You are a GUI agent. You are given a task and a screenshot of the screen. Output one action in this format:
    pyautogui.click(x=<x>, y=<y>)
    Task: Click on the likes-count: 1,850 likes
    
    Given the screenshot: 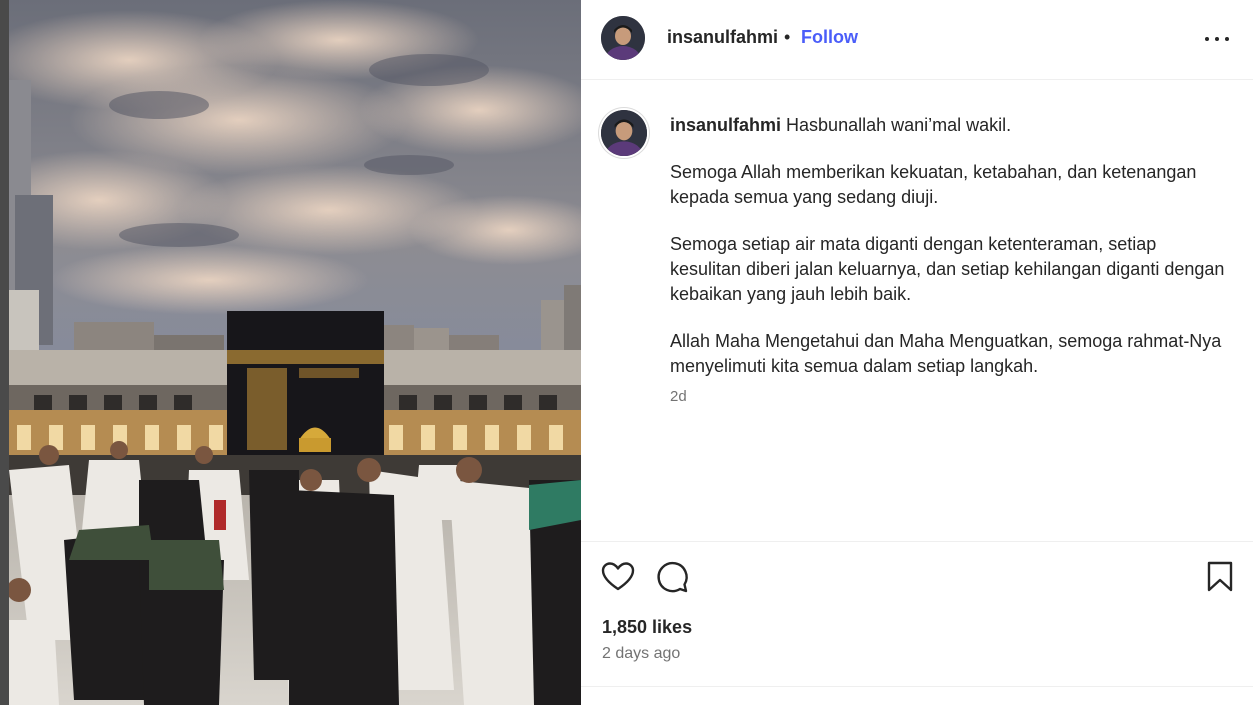 What is the action you would take?
    pyautogui.click(x=647, y=627)
    